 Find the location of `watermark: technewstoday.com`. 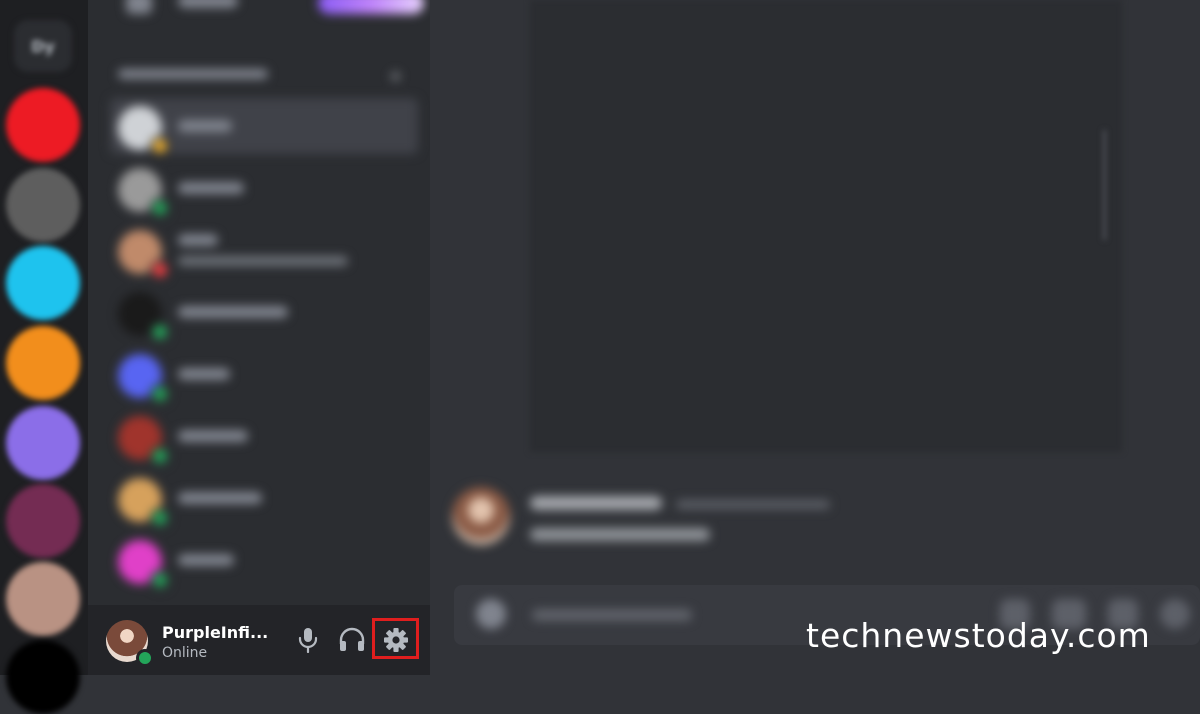

watermark: technewstoday.com is located at coordinates (978, 635).